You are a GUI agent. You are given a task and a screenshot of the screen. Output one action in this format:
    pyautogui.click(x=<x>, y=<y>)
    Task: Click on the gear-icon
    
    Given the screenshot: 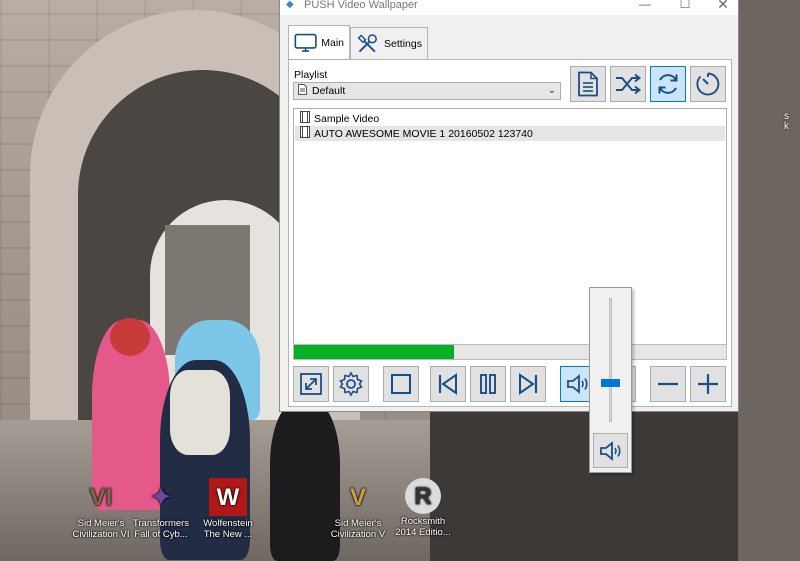 What is the action you would take?
    pyautogui.click(x=351, y=384)
    